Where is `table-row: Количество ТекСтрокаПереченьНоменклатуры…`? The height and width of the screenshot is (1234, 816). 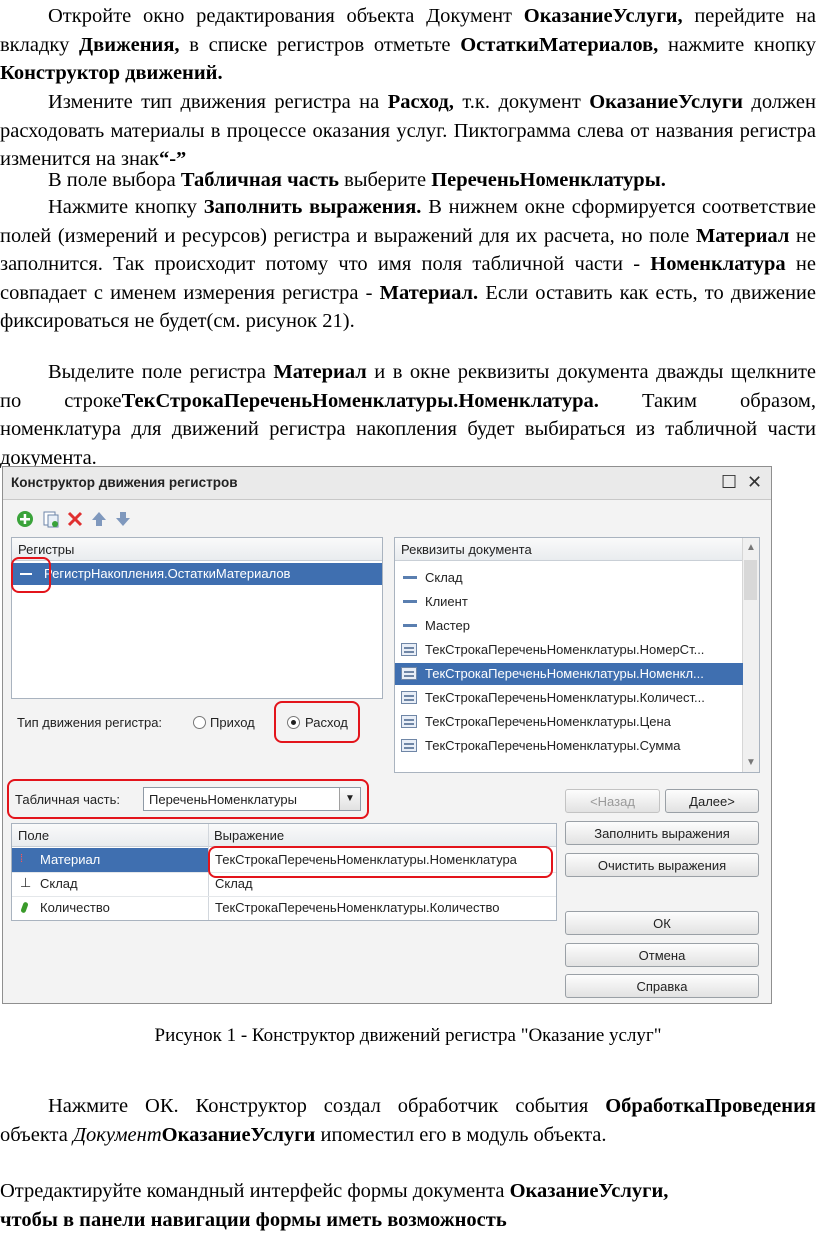
table-row: Количество ТекСтрокаПереченьНоменклатуры… is located at coordinates (284, 908).